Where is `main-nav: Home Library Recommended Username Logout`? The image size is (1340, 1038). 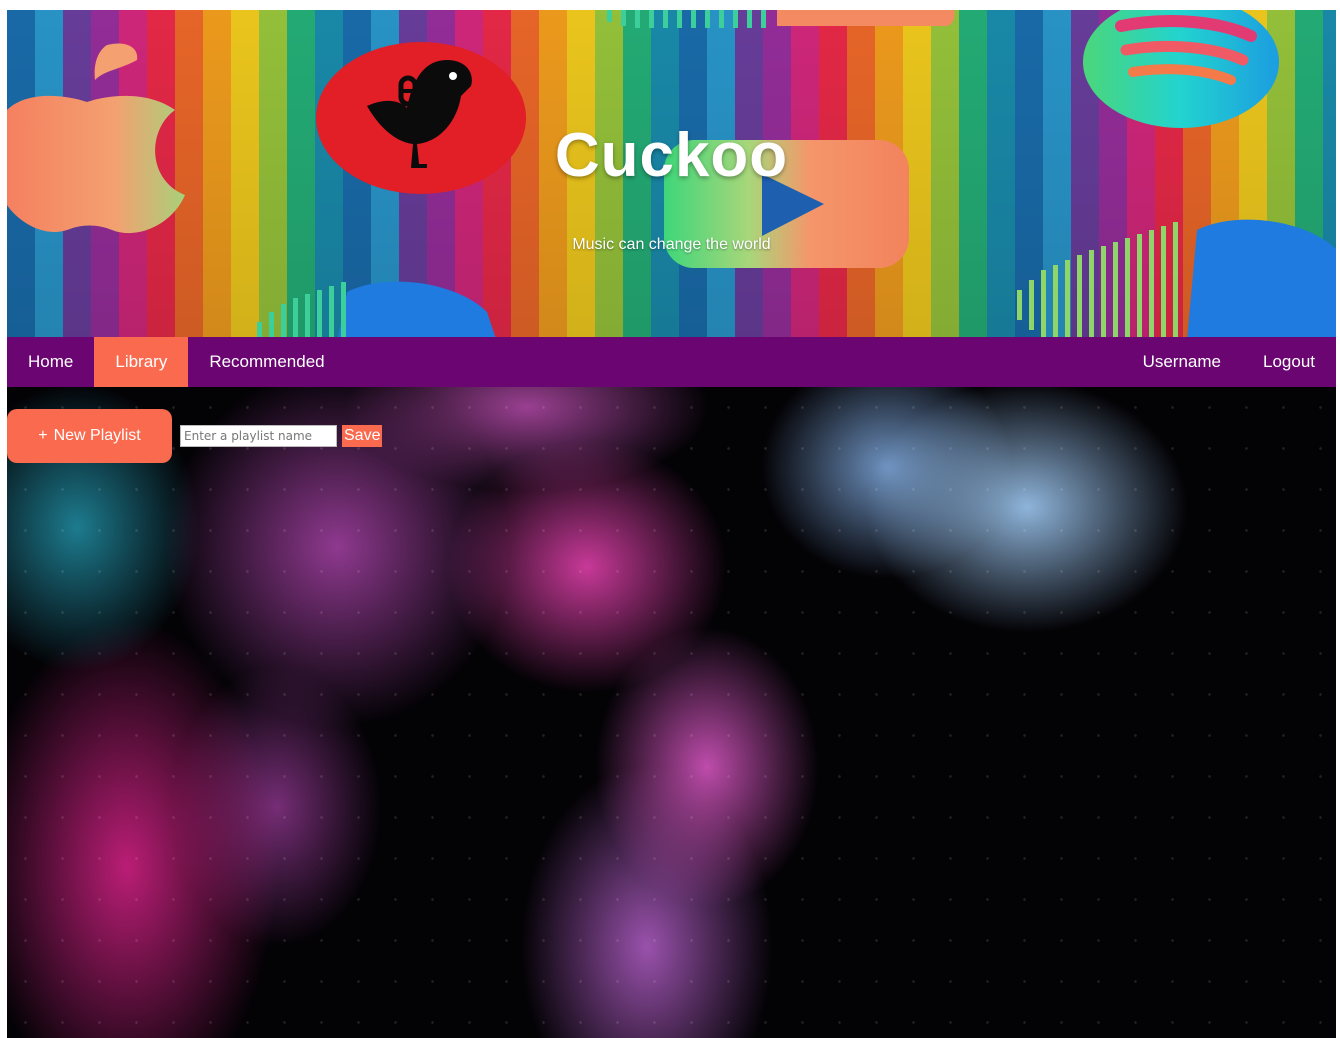
main-nav: Home Library Recommended Username Logout is located at coordinates (671, 362).